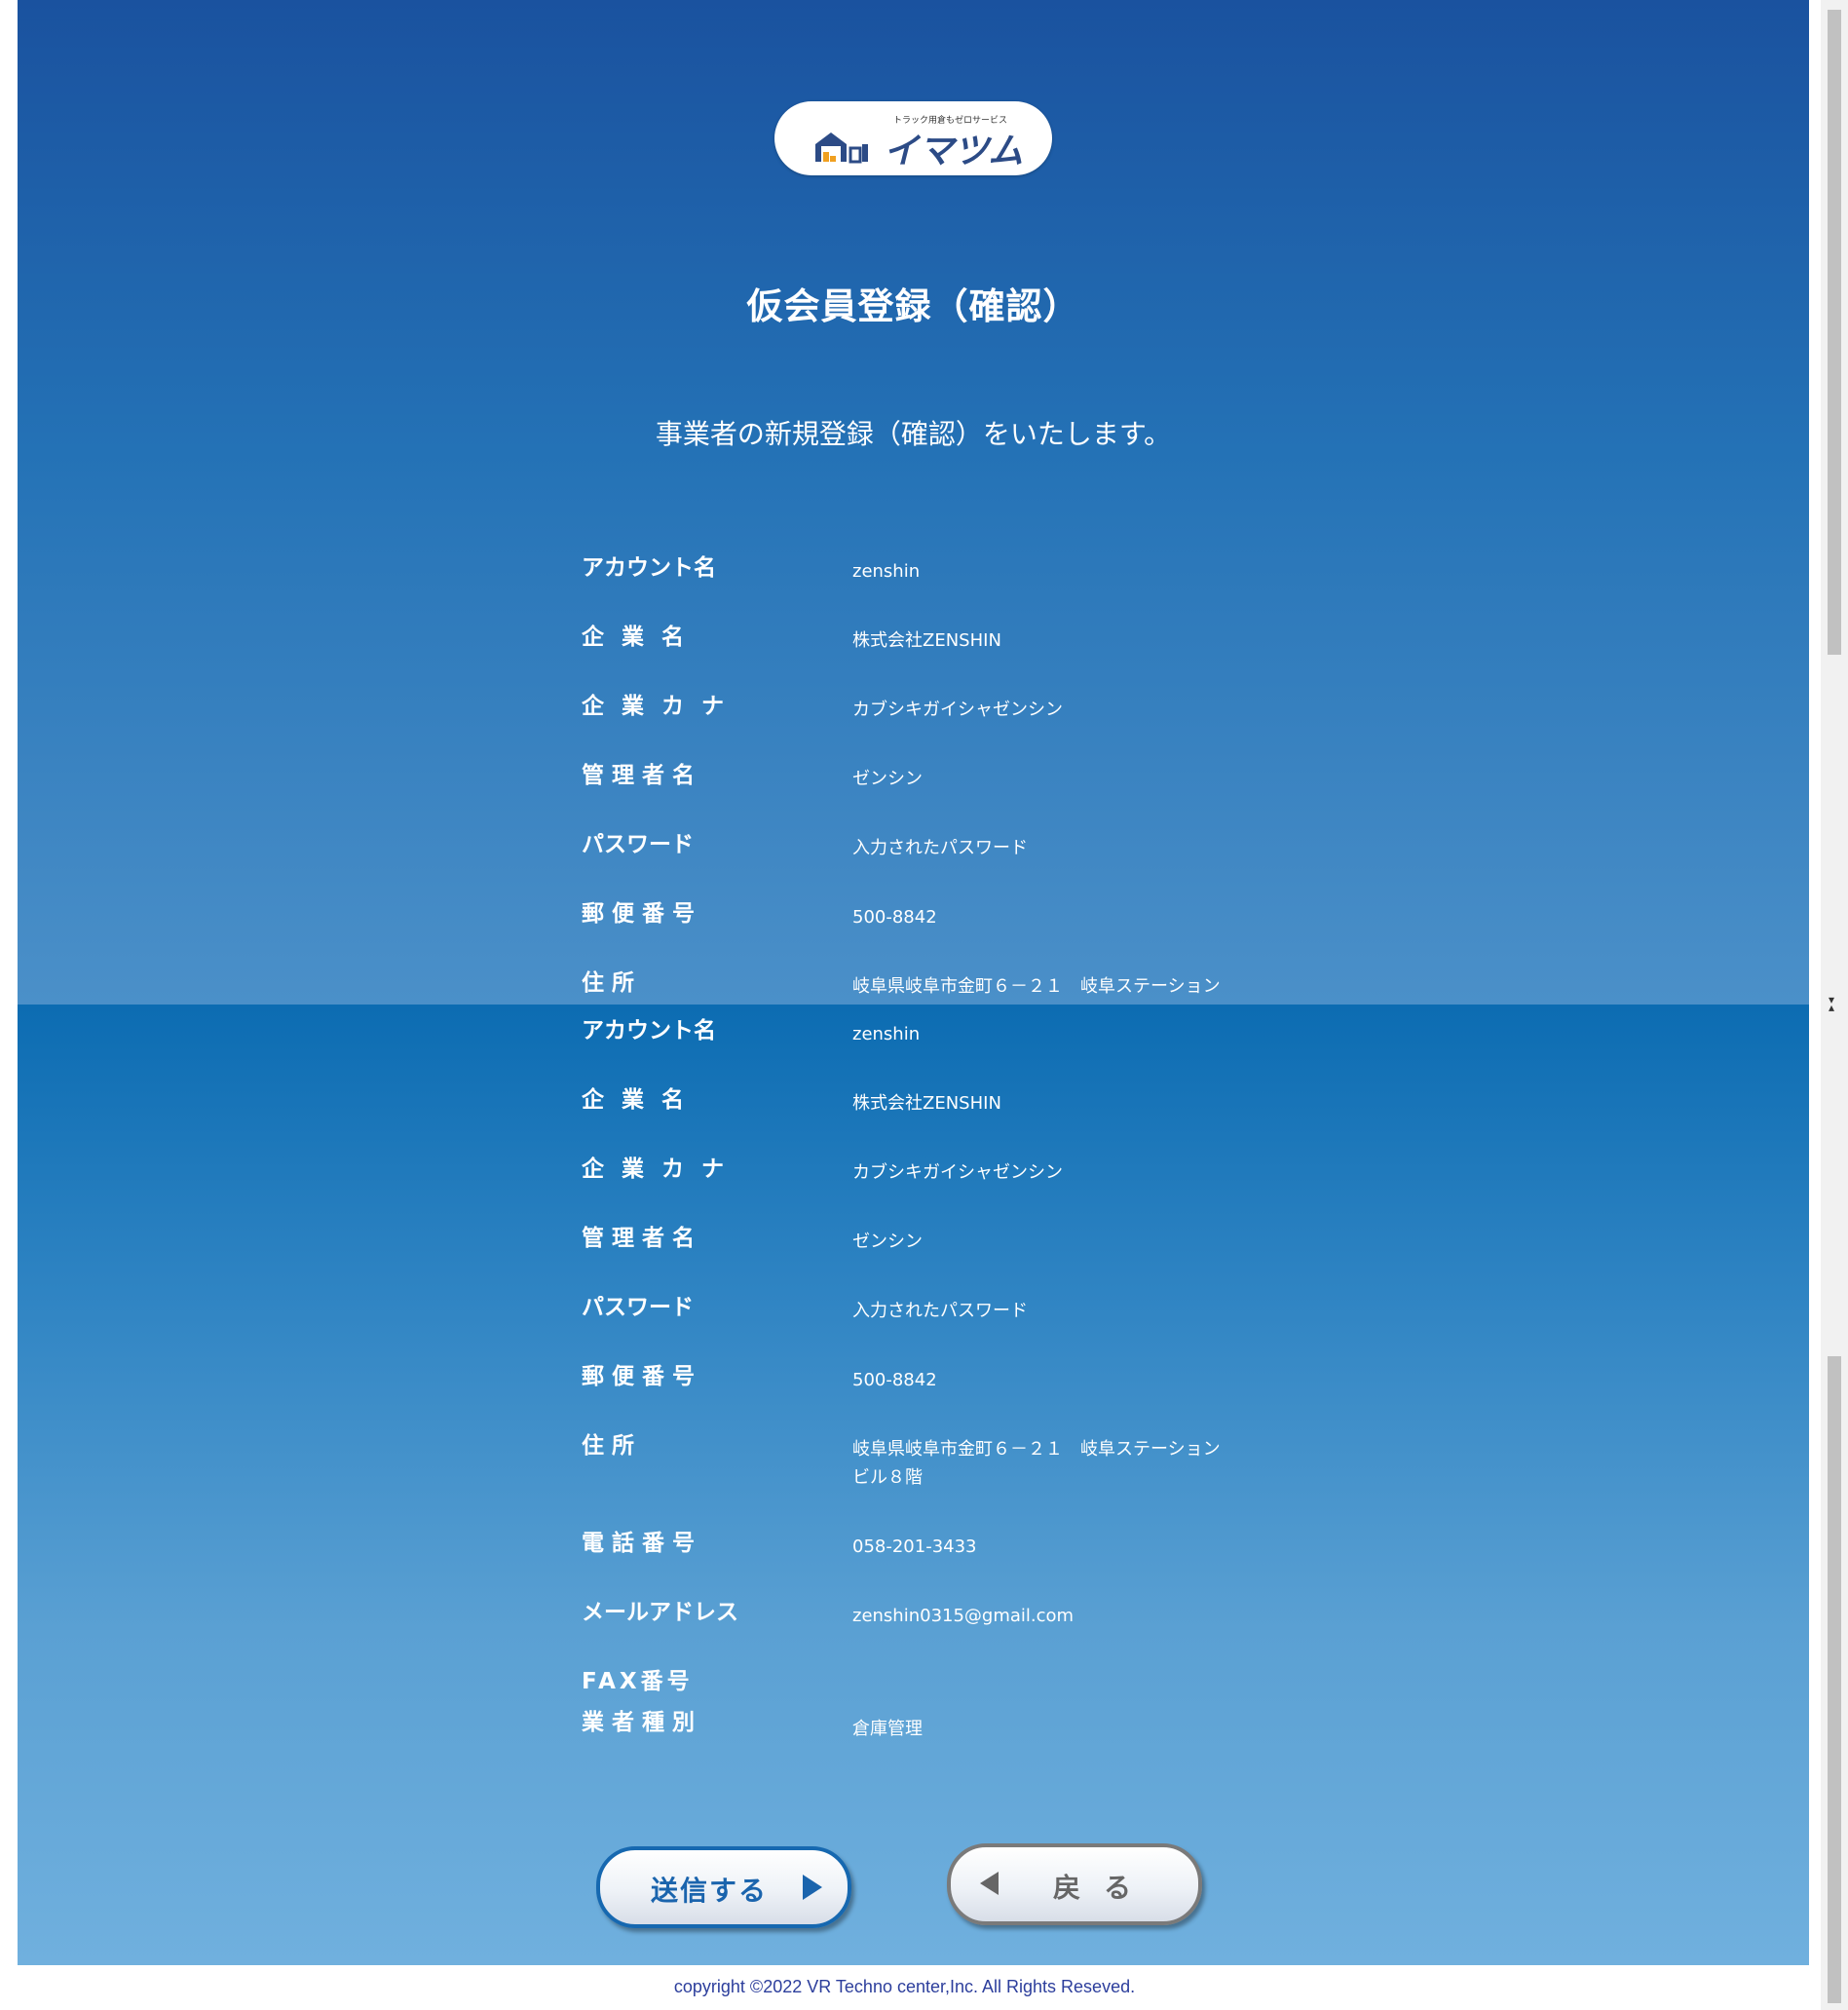 This screenshot has width=1848, height=2010. I want to click on field-value: 岐阜県岐阜市金町６－２１ 岐阜ステーション ビル８階, so click(1037, 1463).